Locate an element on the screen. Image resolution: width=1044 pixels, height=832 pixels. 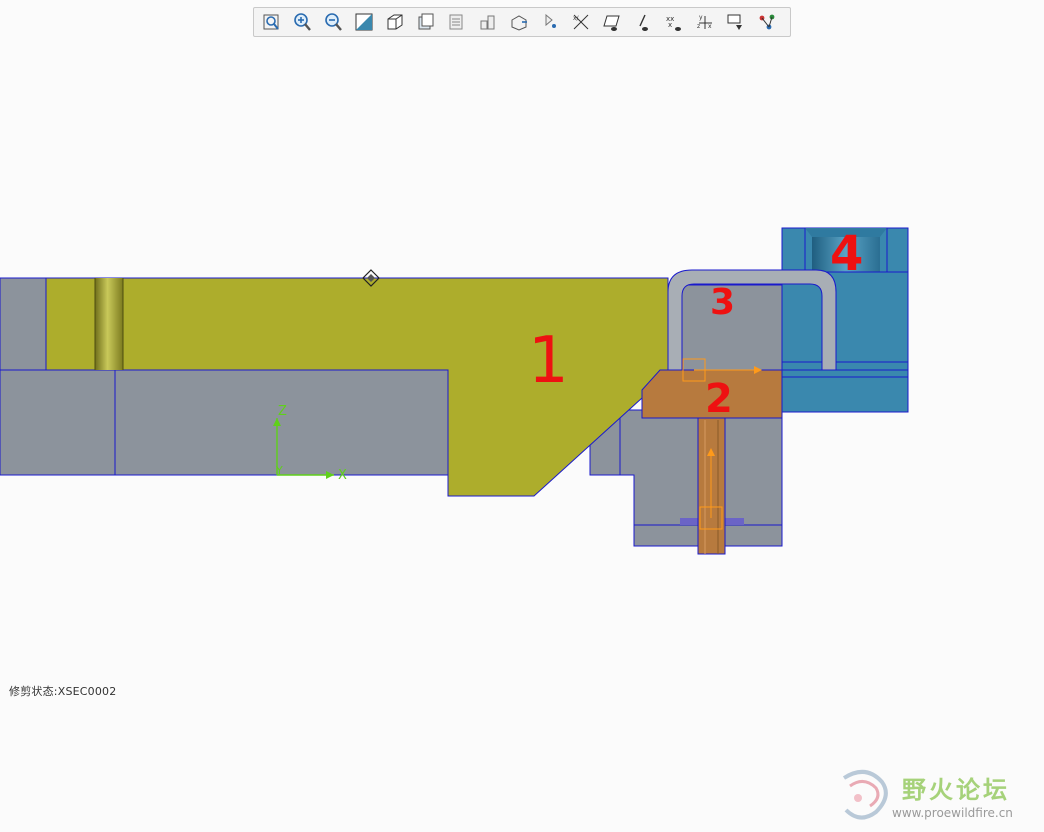
annotation-label-1: 1 is located at coordinates (548, 361).